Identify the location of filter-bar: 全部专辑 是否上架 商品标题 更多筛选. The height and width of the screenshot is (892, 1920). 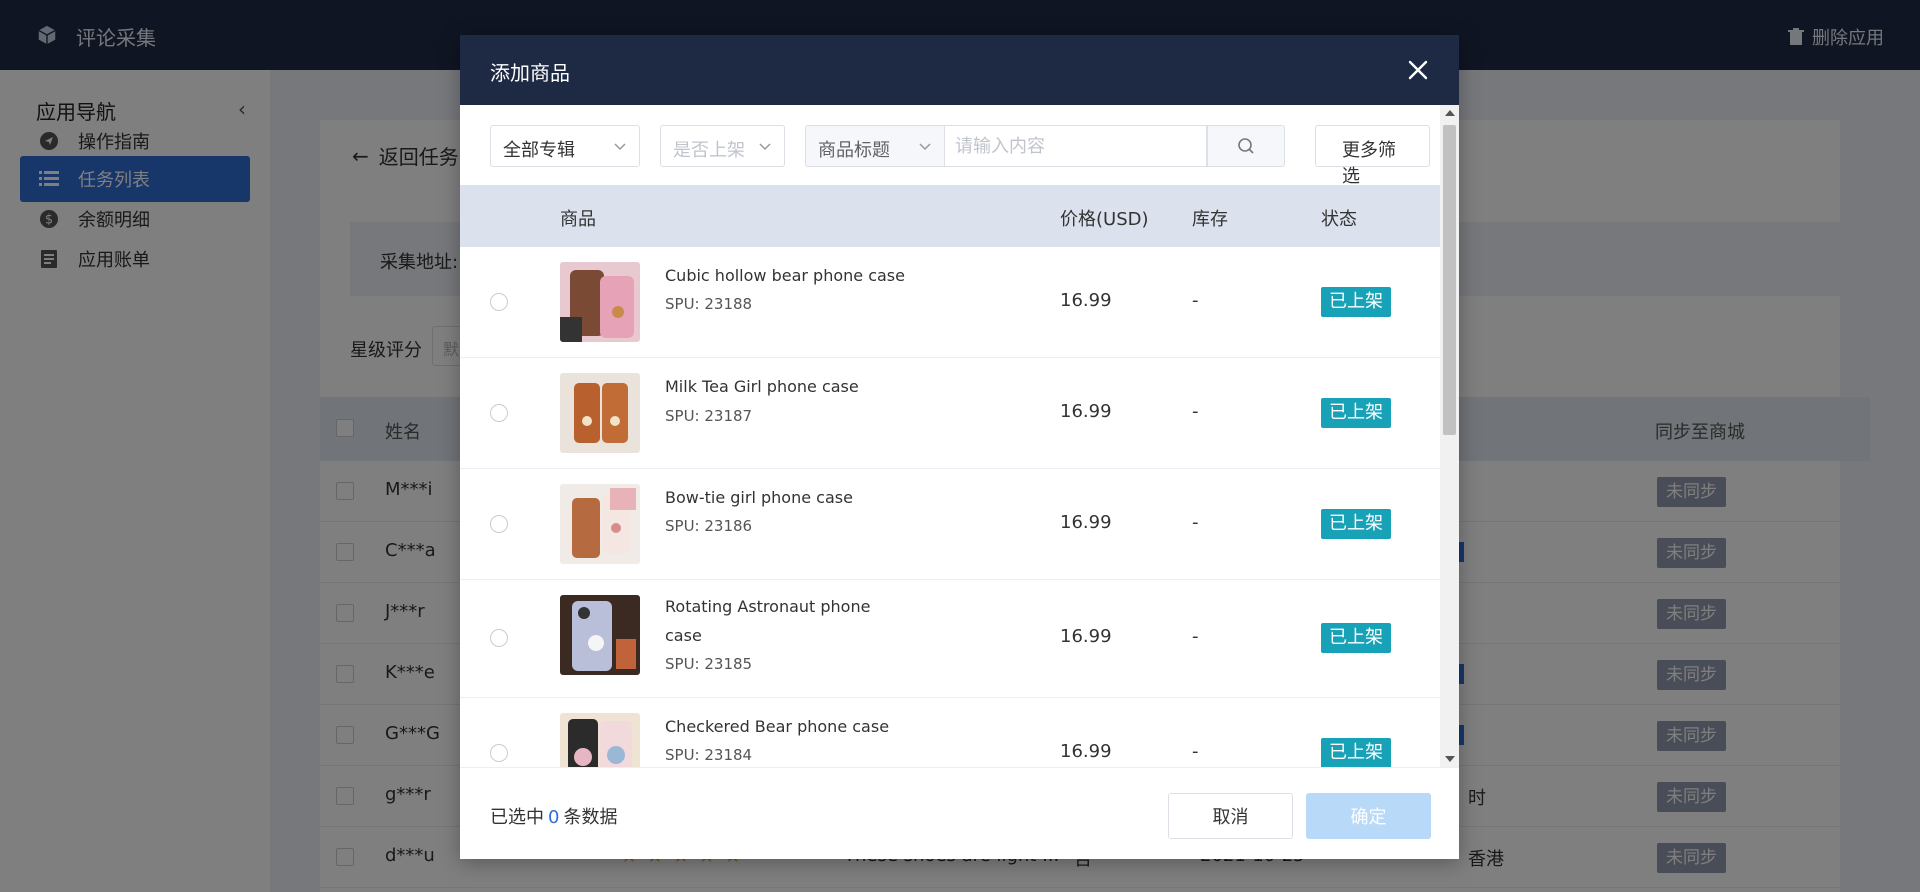
(960, 156).